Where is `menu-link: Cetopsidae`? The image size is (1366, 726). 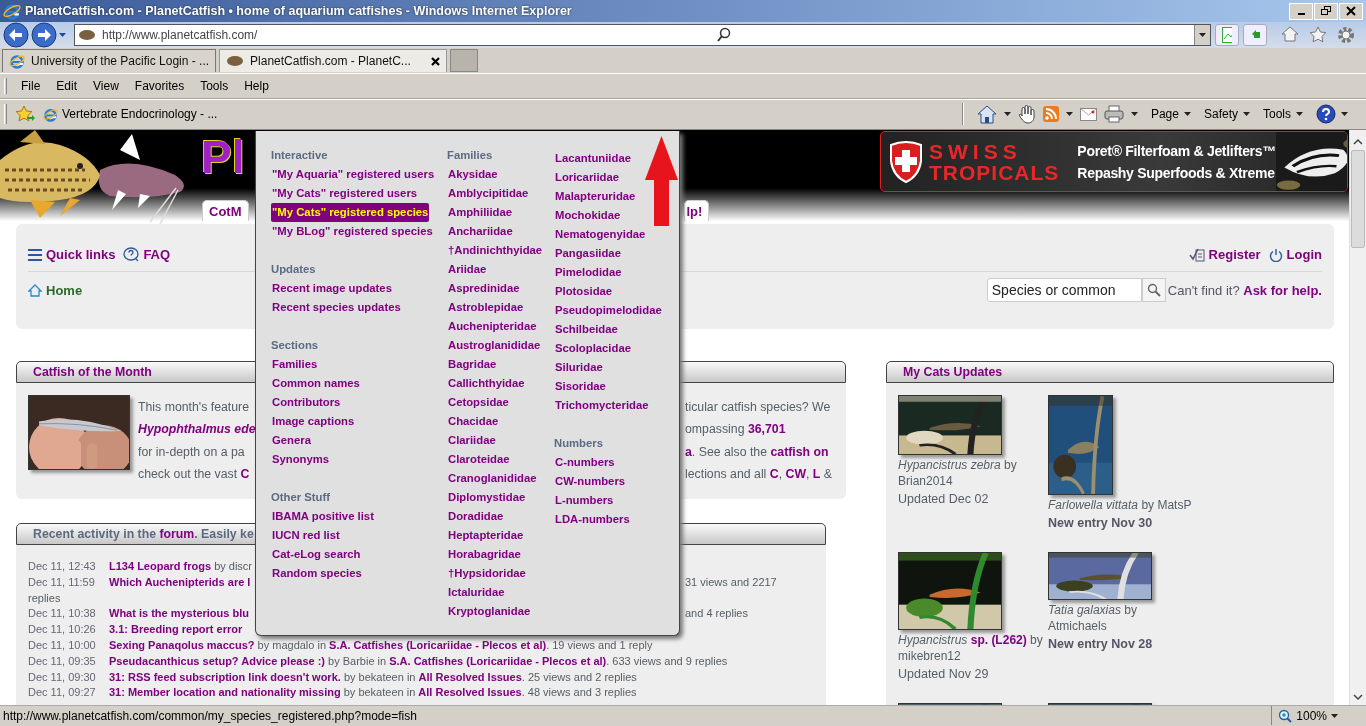 menu-link: Cetopsidae is located at coordinates (478, 402).